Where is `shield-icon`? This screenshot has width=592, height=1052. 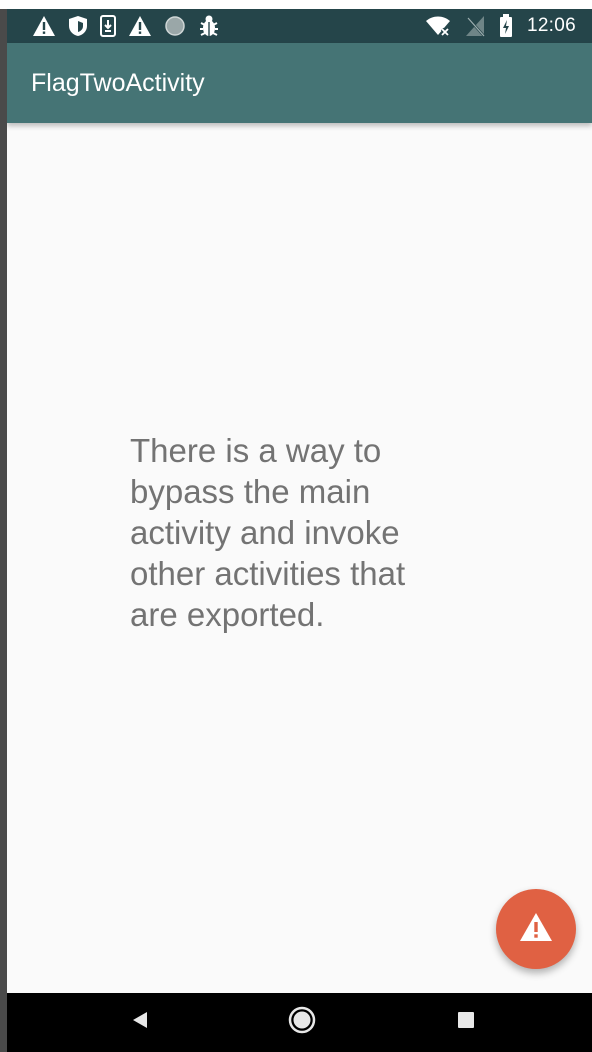 shield-icon is located at coordinates (78, 26).